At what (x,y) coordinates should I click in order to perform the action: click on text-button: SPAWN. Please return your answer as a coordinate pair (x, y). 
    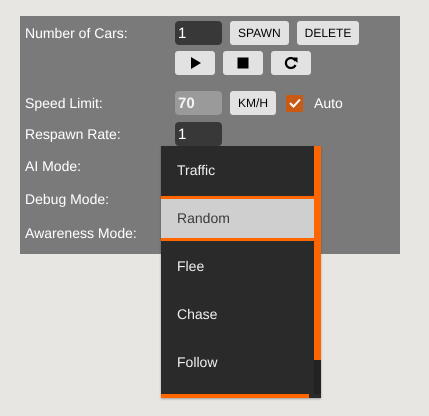
    Looking at the image, I should click on (259, 33).